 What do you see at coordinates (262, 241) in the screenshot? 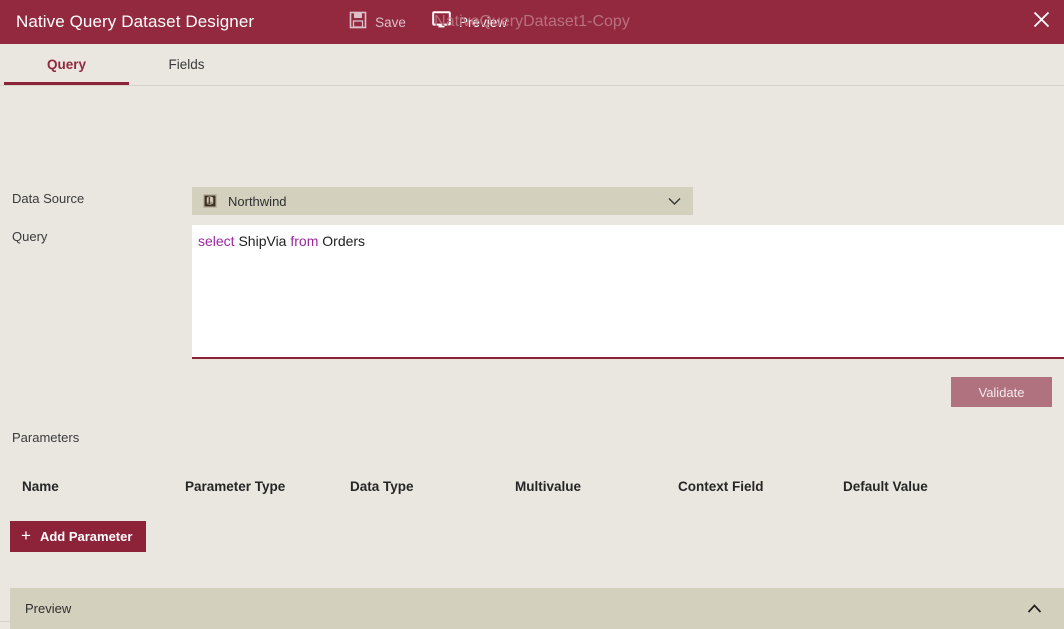
I see `sql-identifier-shipvia: ShipVia` at bounding box center [262, 241].